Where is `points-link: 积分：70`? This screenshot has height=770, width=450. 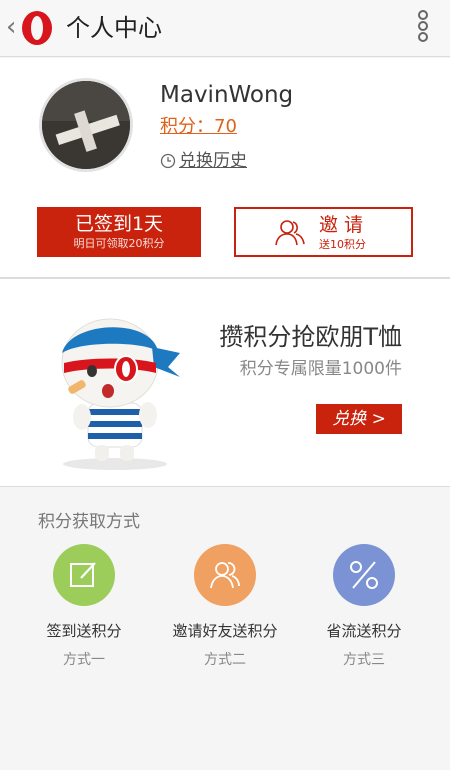
points-link: 积分：70 is located at coordinates (198, 127).